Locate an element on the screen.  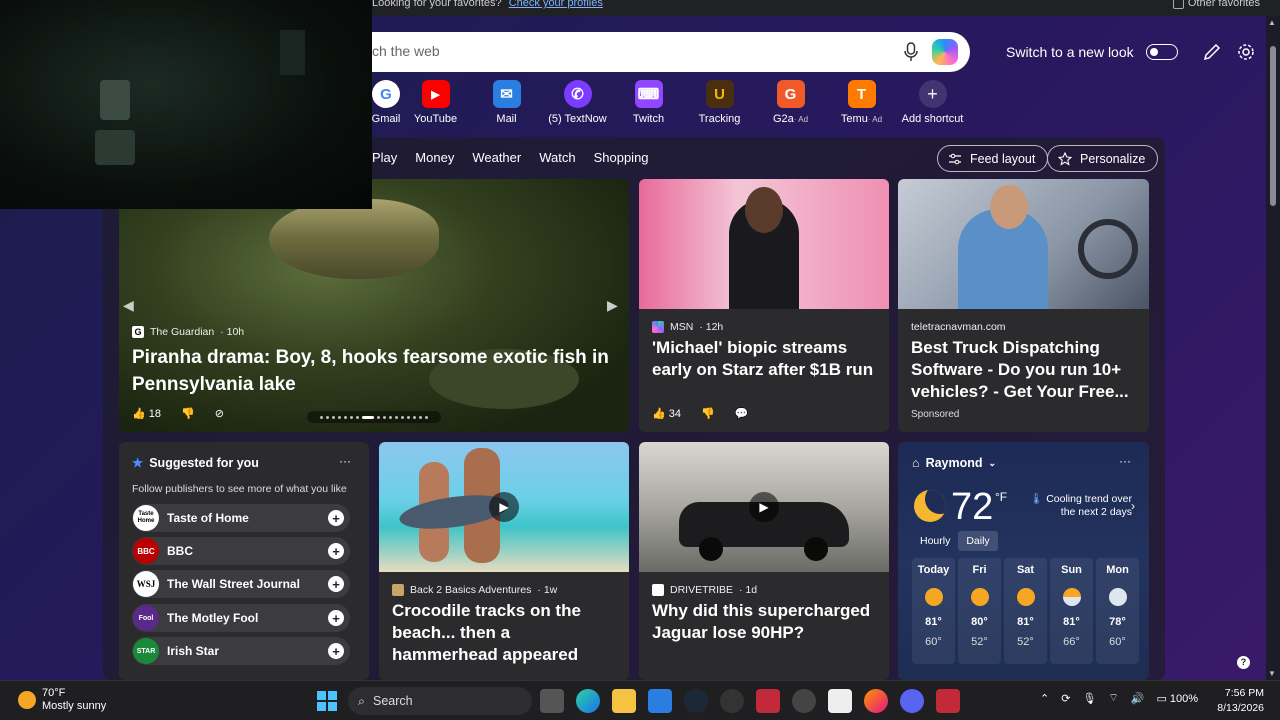
scroll-up-icon: ▲ is located at coordinates (1272, 22).